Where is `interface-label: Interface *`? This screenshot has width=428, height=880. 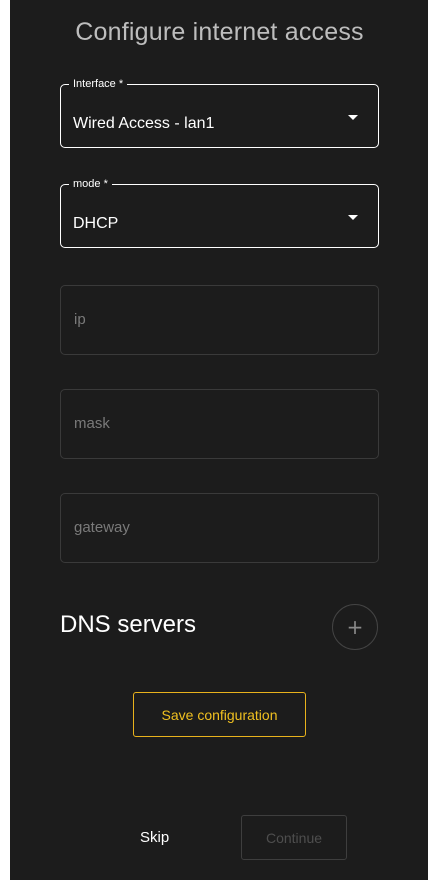
interface-label: Interface * is located at coordinates (98, 84).